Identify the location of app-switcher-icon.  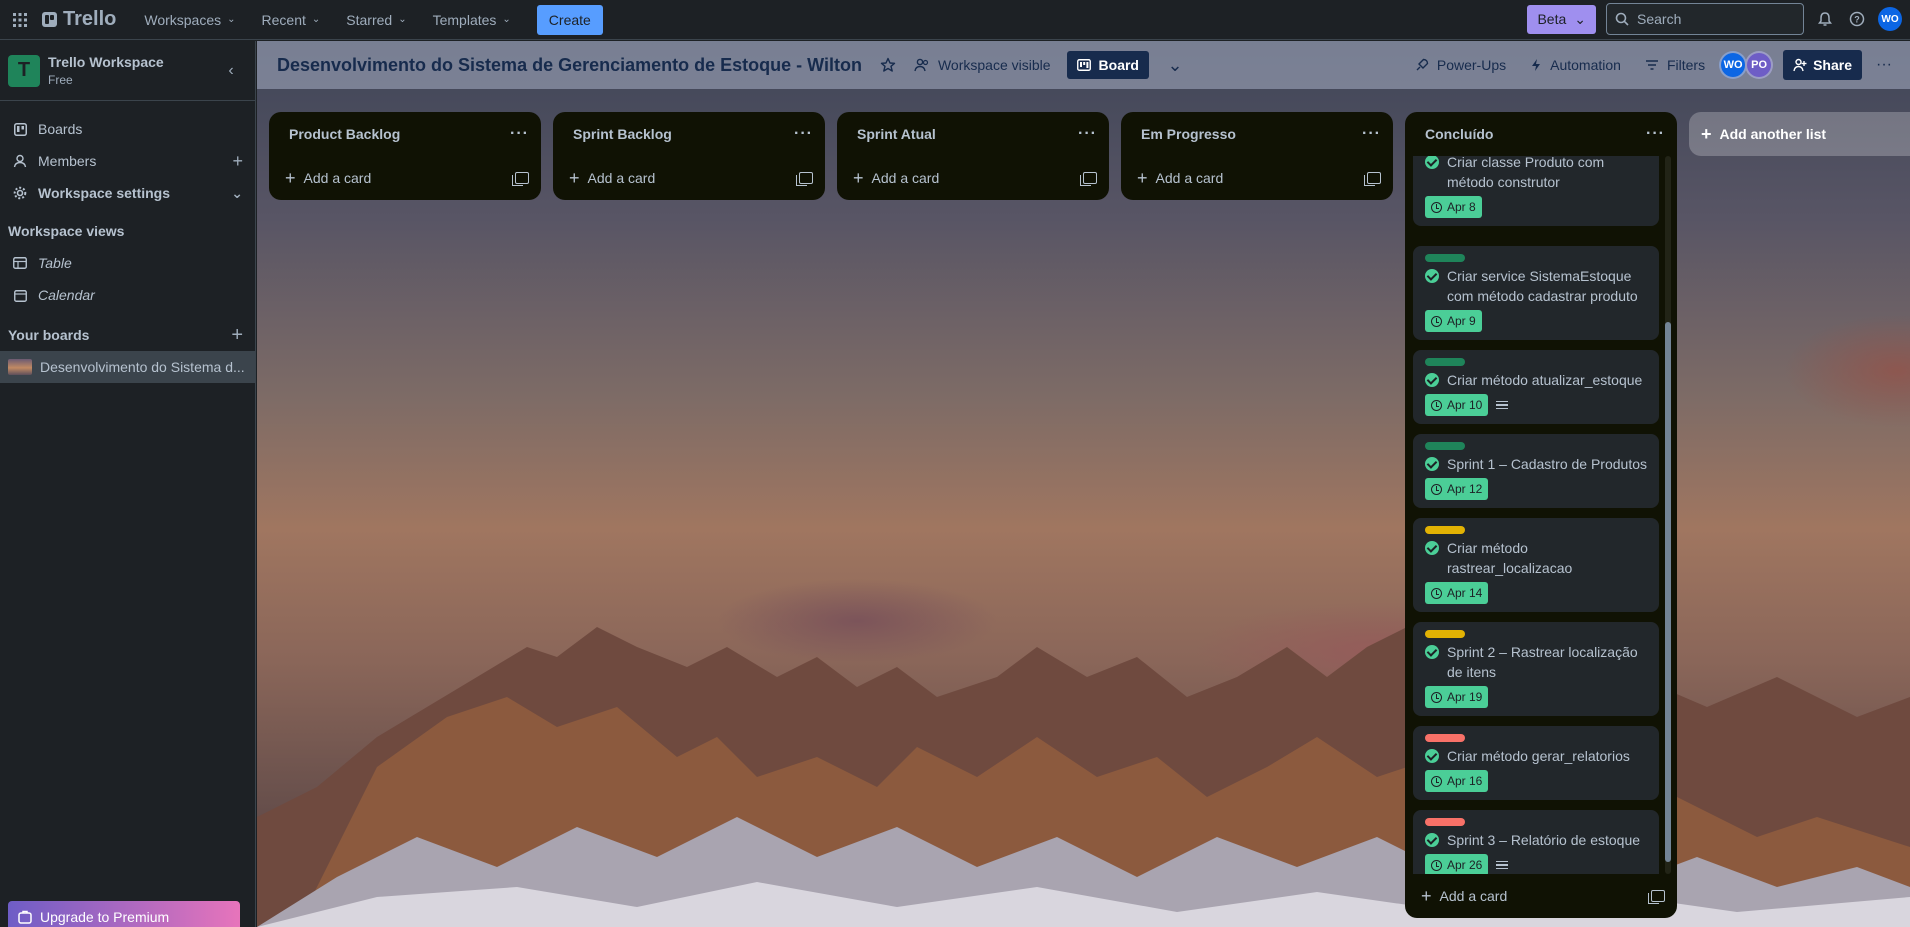
(20, 20).